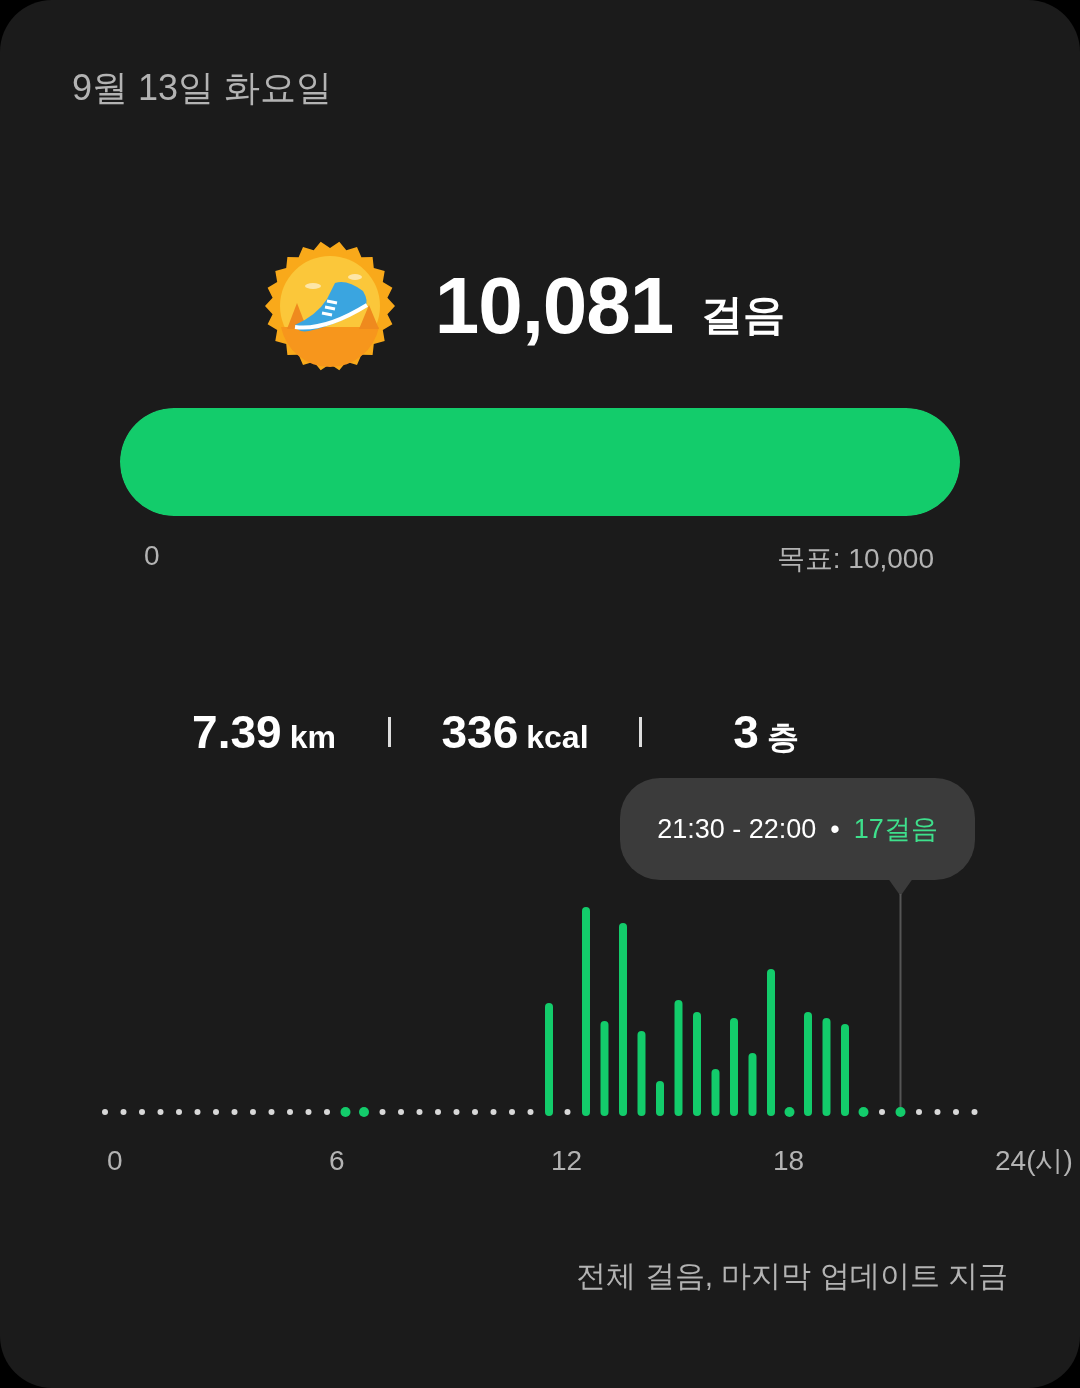 This screenshot has height=1388, width=1080. What do you see at coordinates (557, 737) in the screenshot?
I see `stat-unit: kcal` at bounding box center [557, 737].